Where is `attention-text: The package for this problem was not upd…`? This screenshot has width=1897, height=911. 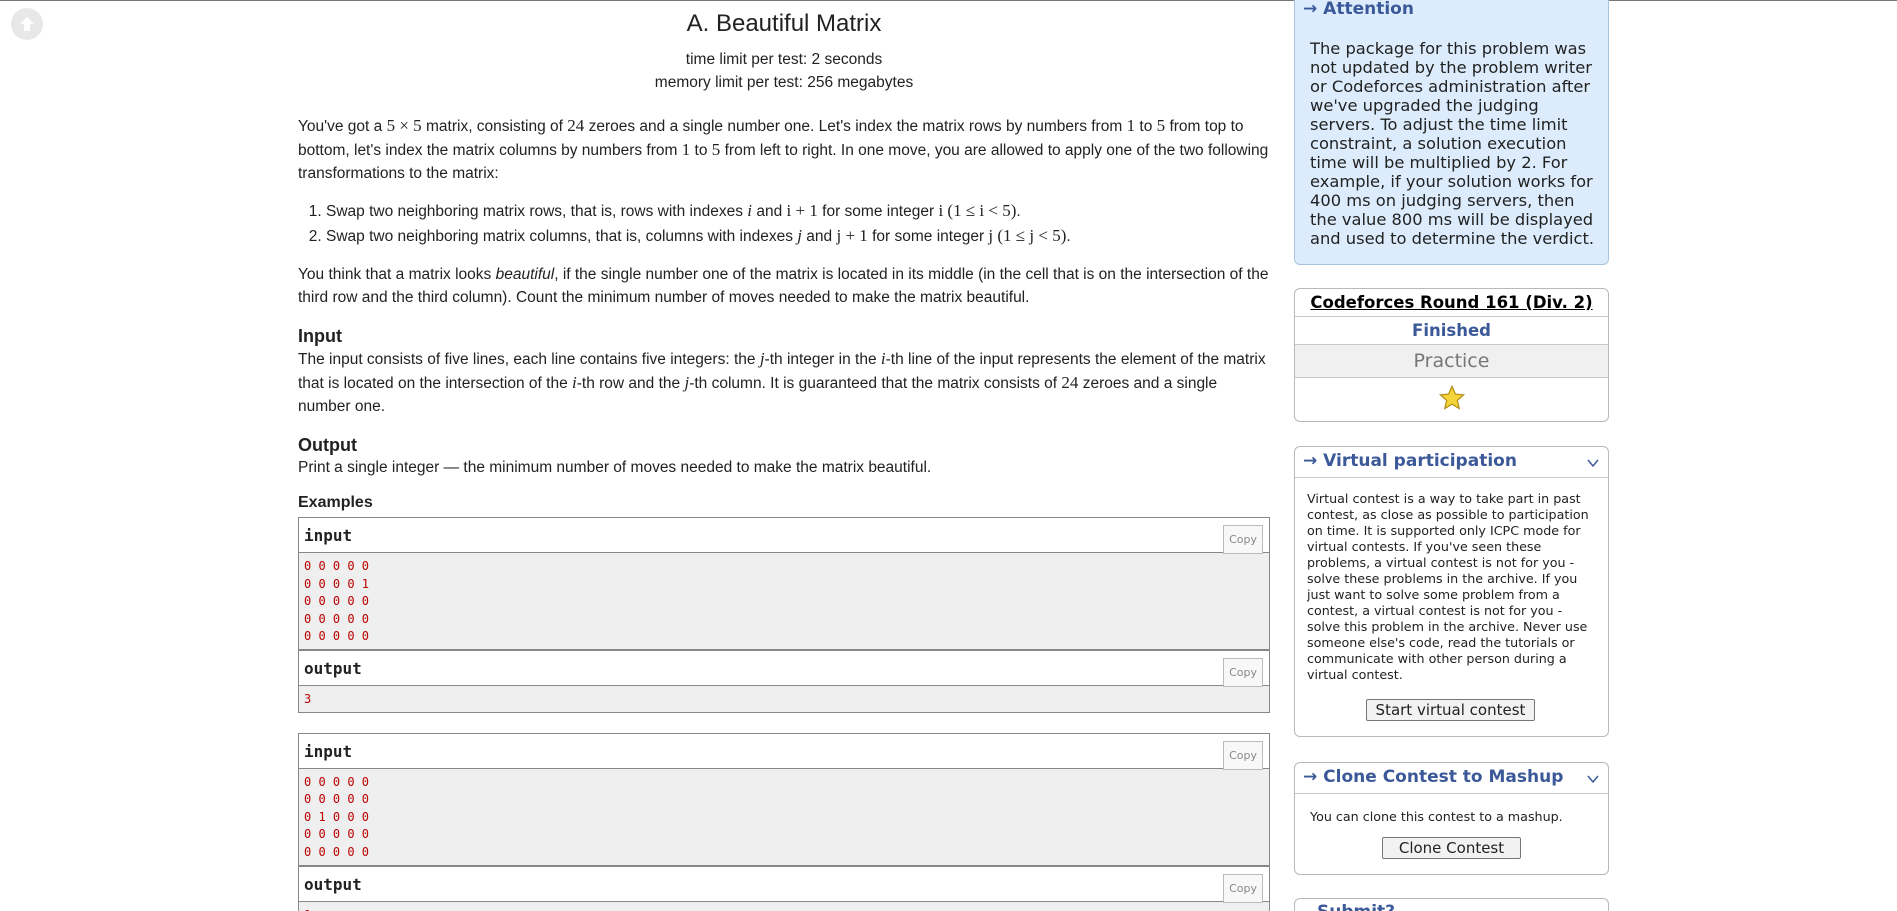 attention-text: The package for this problem was not upd… is located at coordinates (1452, 143).